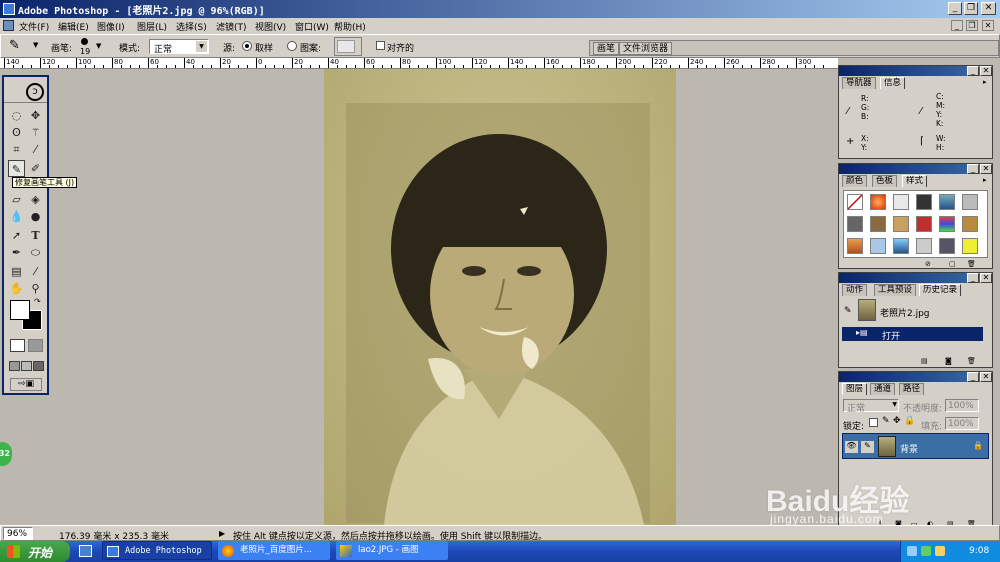 The width and height of the screenshot is (1000, 562). I want to click on brush-tool-icon: ✐, so click(35, 168).